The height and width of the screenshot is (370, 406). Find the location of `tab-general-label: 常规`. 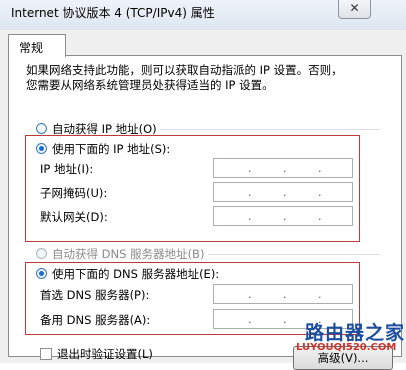

tab-general-label: 常规 is located at coordinates (31, 48).